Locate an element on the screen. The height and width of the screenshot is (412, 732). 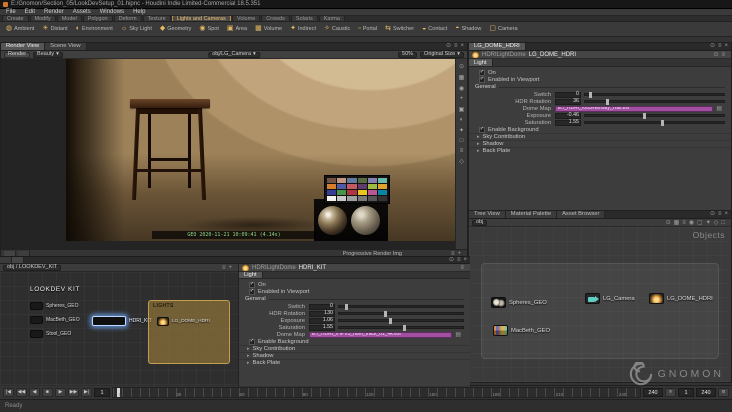
size-mode-selector: Original Size ▾ is located at coordinates (442, 54).